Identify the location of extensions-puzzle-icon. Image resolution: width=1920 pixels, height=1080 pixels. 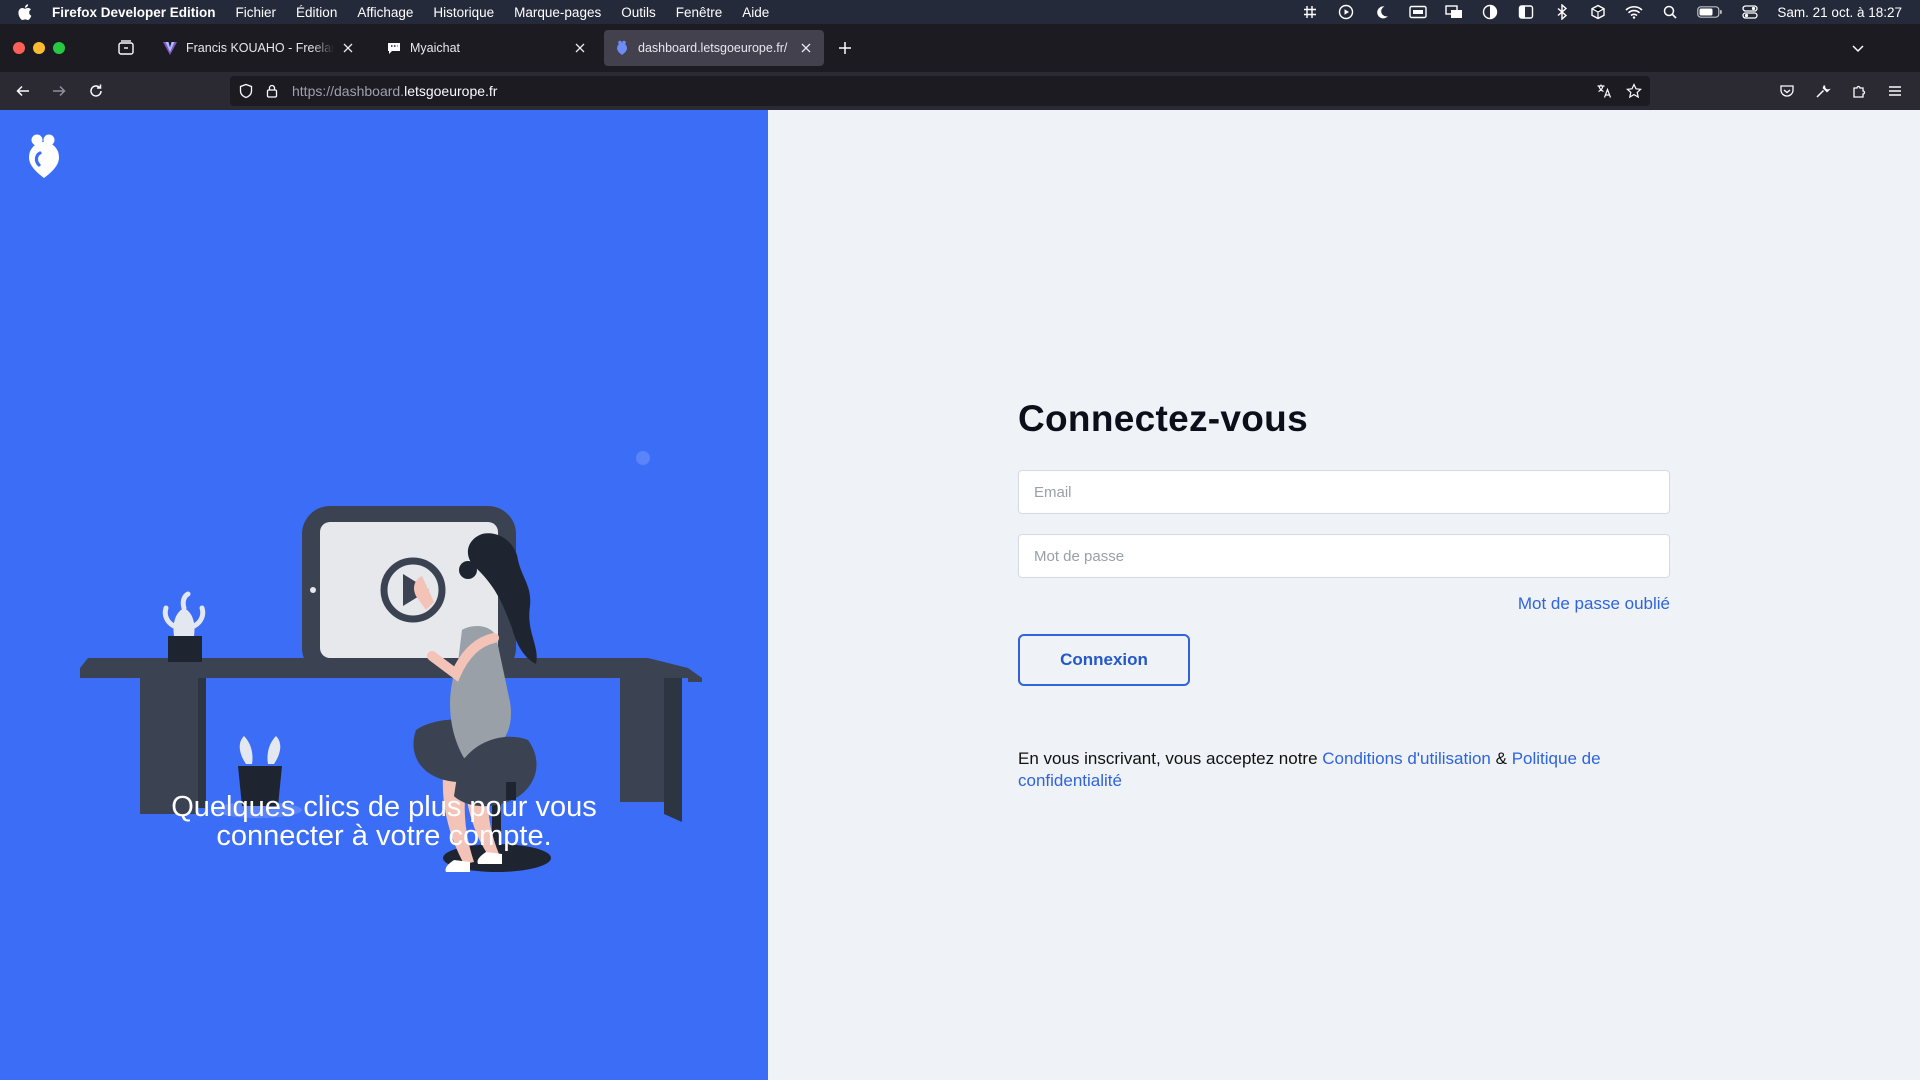
(1859, 91).